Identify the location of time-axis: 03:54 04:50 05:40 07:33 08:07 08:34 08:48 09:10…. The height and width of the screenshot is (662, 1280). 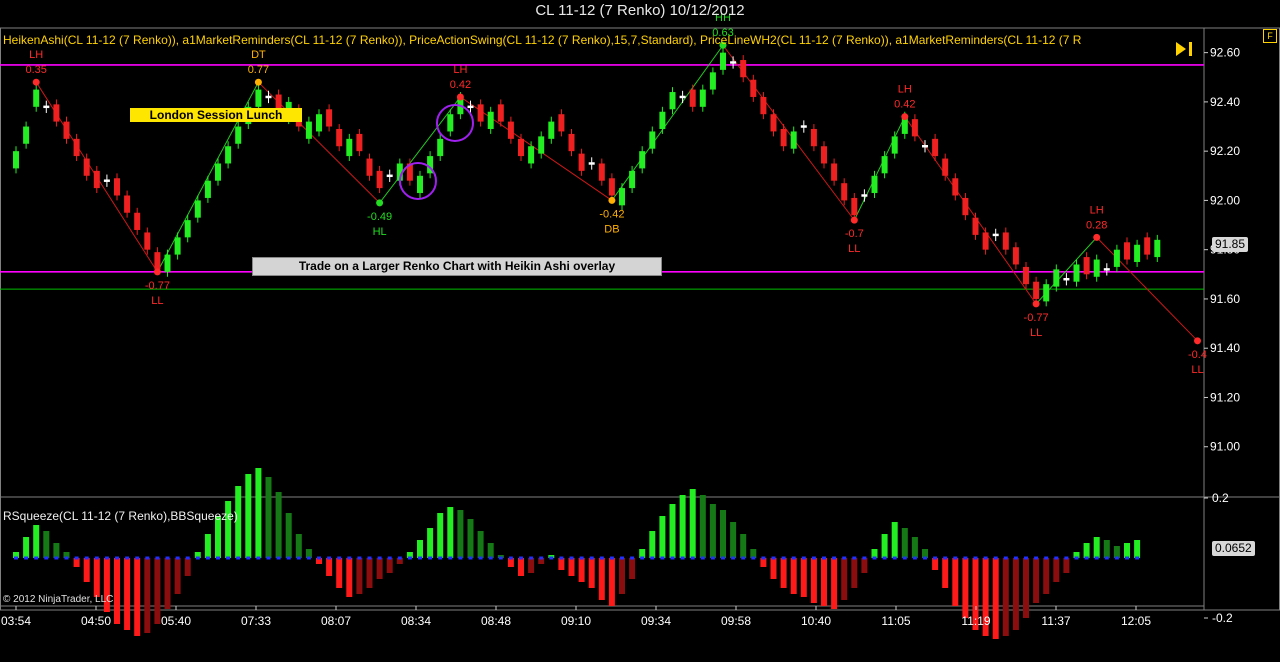
(576, 617).